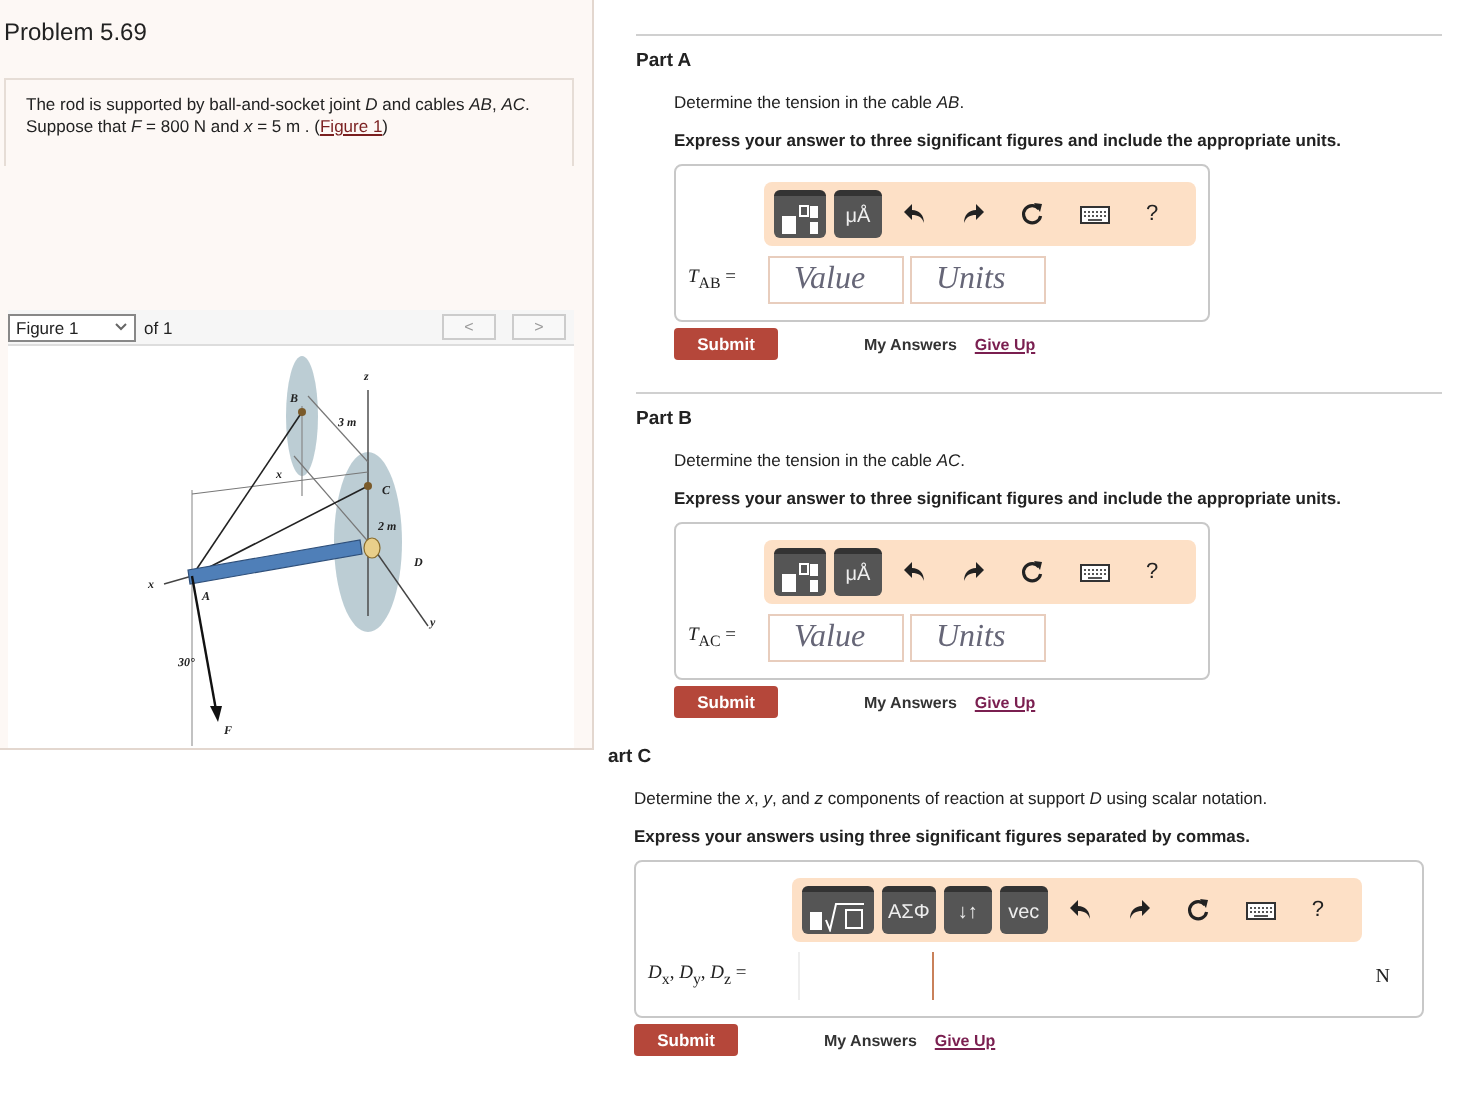 The image size is (1462, 1096). What do you see at coordinates (1023, 910) in the screenshot?
I see `symbol-button: vec` at bounding box center [1023, 910].